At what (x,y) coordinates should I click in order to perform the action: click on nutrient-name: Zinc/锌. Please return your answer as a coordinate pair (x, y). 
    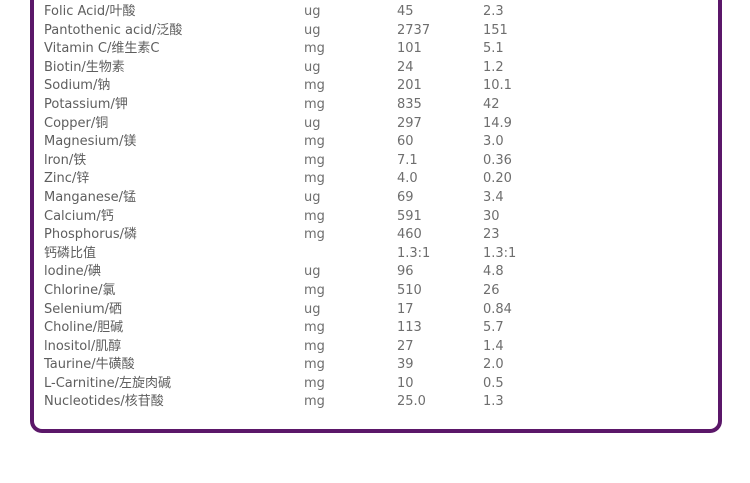
    Looking at the image, I should click on (67, 179).